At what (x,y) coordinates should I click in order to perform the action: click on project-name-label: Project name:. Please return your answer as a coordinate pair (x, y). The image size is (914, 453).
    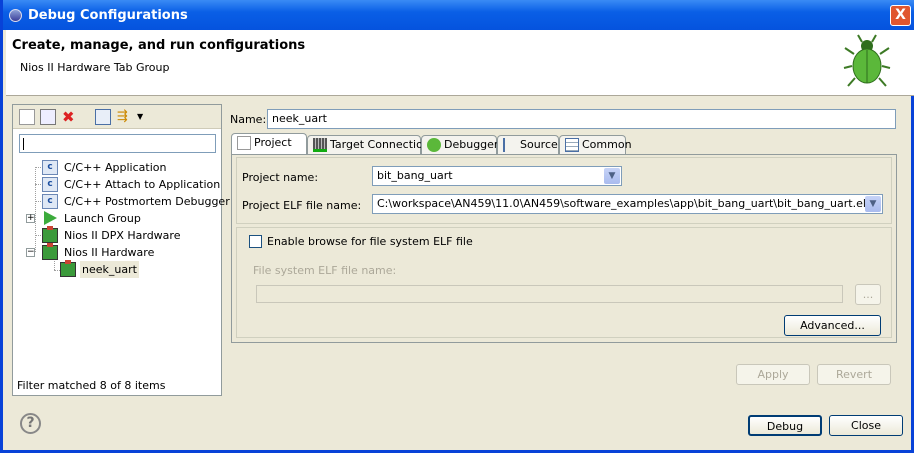
    Looking at the image, I should click on (280, 177).